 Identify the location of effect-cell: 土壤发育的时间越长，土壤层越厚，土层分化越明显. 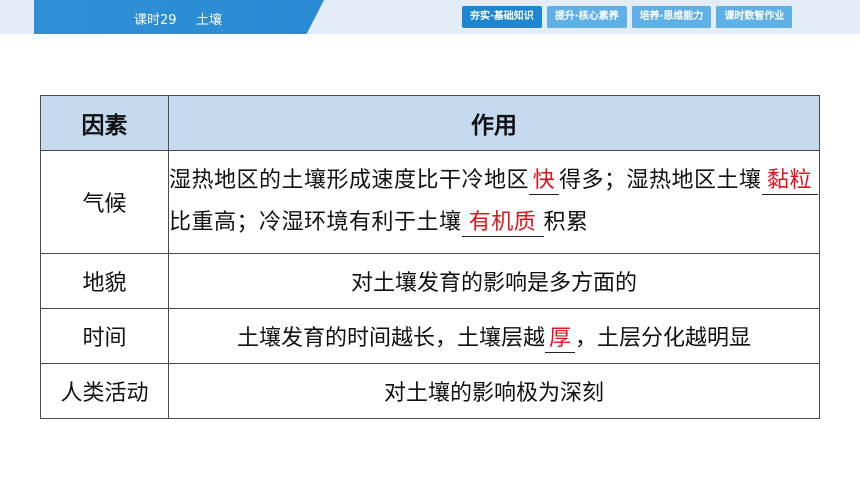
(494, 336).